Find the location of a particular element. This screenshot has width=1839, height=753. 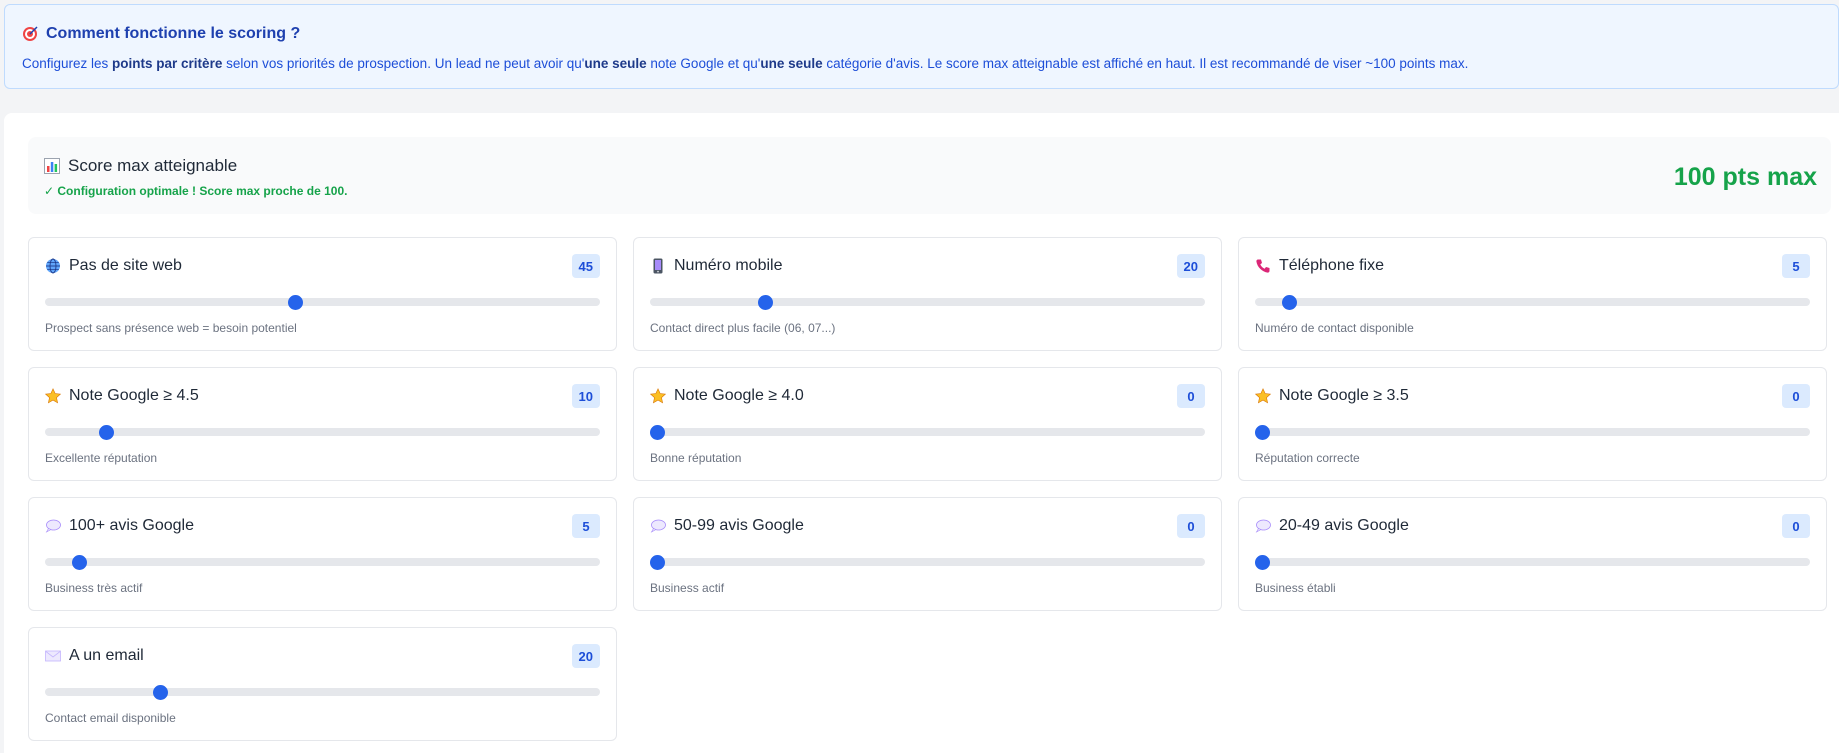

criterion-label: 100+ avis Google is located at coordinates (131, 525).